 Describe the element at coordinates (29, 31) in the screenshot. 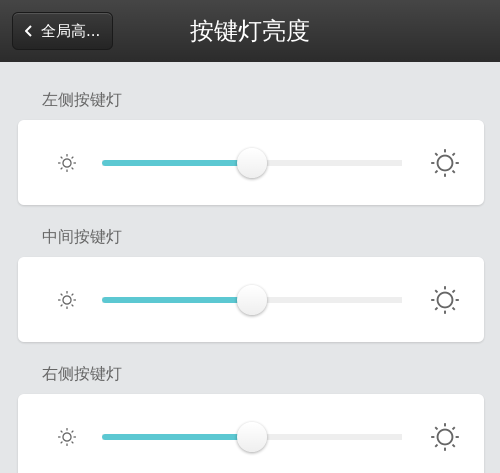

I see `back-icon` at that location.